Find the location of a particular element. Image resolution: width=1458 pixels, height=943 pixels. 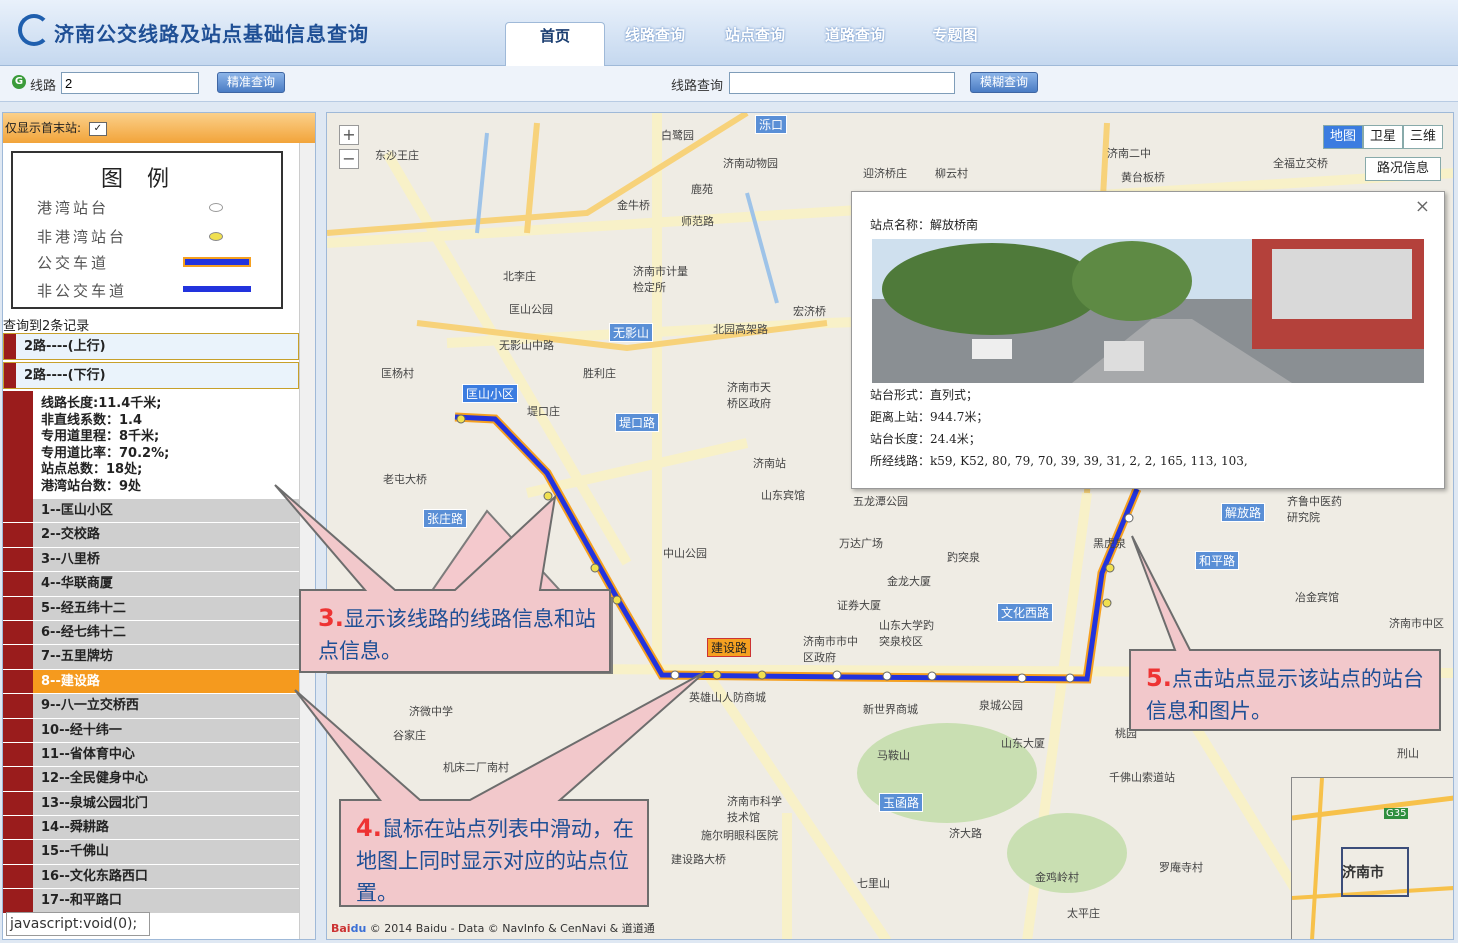

callout-3-text: 显示该线路的线路信息和站点信息。 is located at coordinates (457, 635).